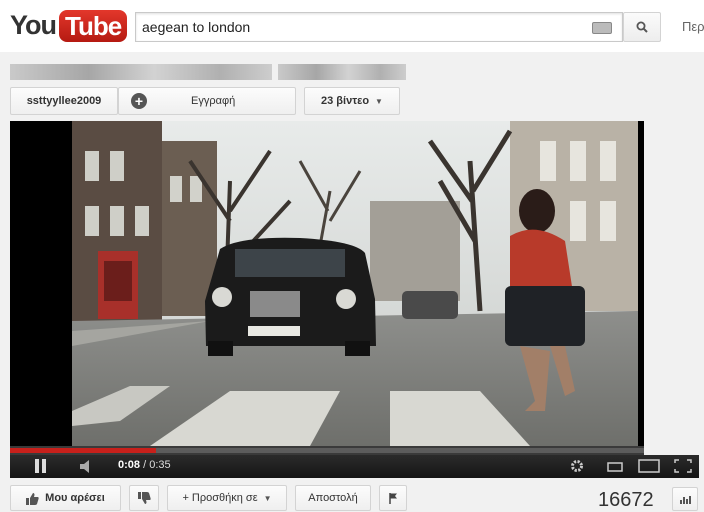 This screenshot has height=512, width=704. I want to click on search-box, so click(379, 27).